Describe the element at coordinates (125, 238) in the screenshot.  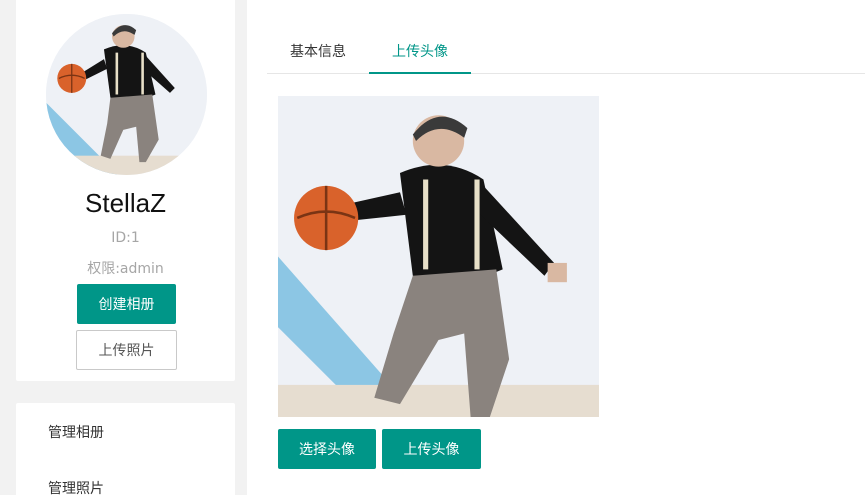
I see `user-id: ID:1` at that location.